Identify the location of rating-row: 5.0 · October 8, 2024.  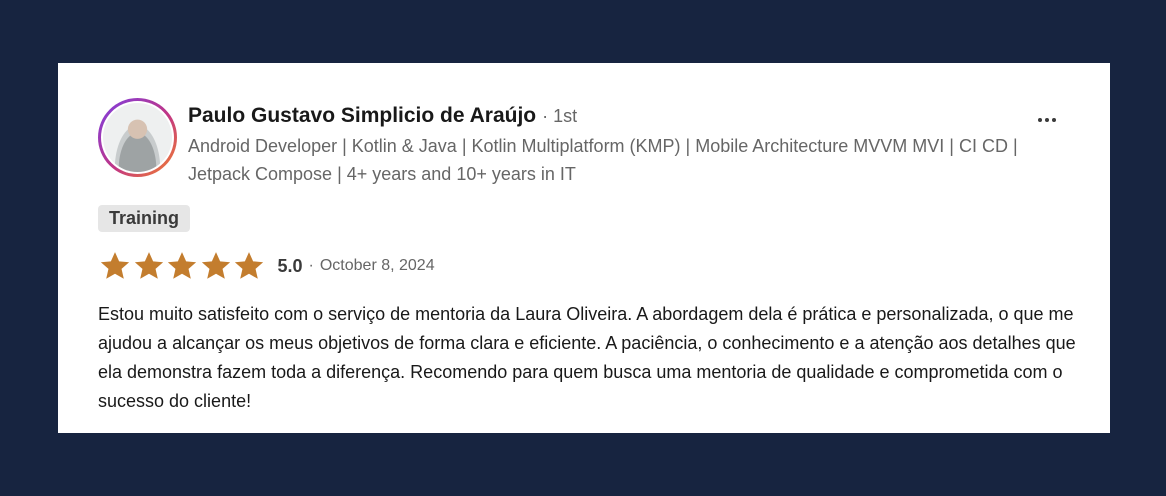
(266, 266).